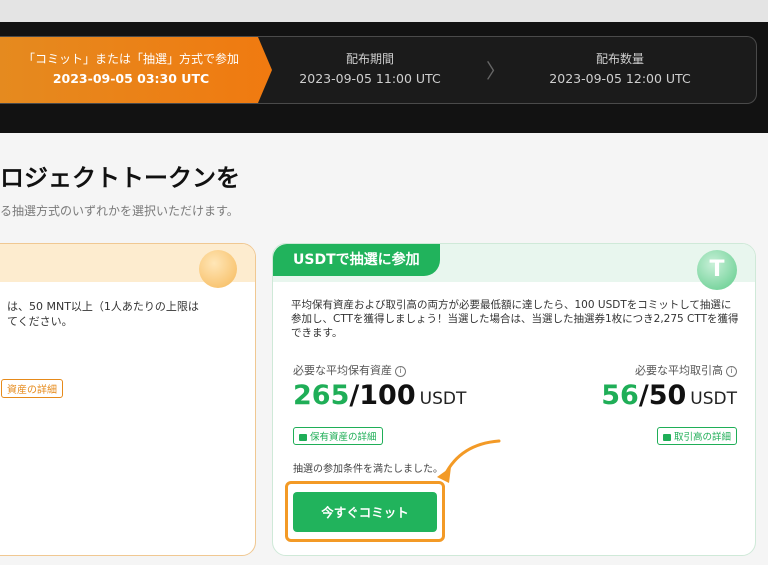 The image size is (768, 565). Describe the element at coordinates (365, 512) in the screenshot. I see `commit-now-button: 今すぐコミット` at that location.